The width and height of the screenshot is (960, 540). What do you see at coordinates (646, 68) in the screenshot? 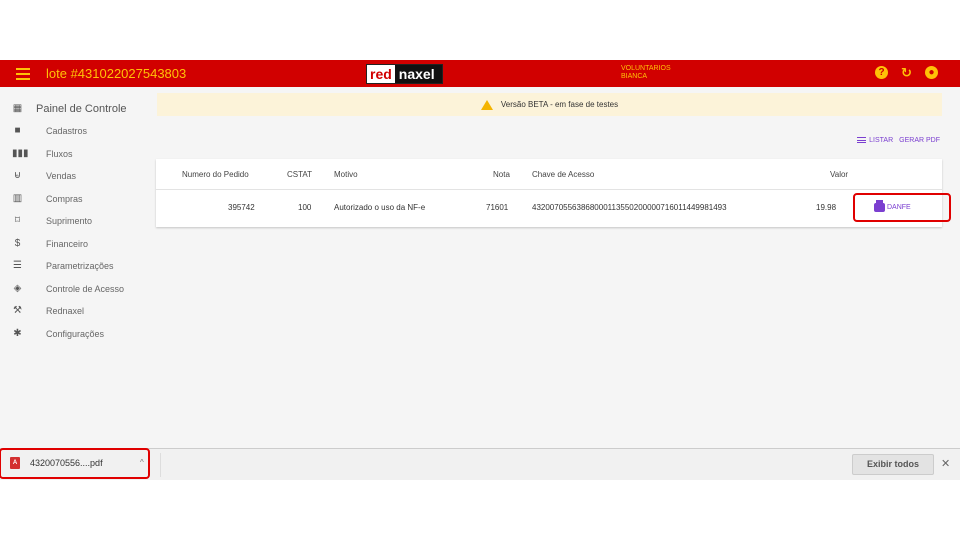
I see `user-name-line1: VOLUNTARIOS` at bounding box center [646, 68].